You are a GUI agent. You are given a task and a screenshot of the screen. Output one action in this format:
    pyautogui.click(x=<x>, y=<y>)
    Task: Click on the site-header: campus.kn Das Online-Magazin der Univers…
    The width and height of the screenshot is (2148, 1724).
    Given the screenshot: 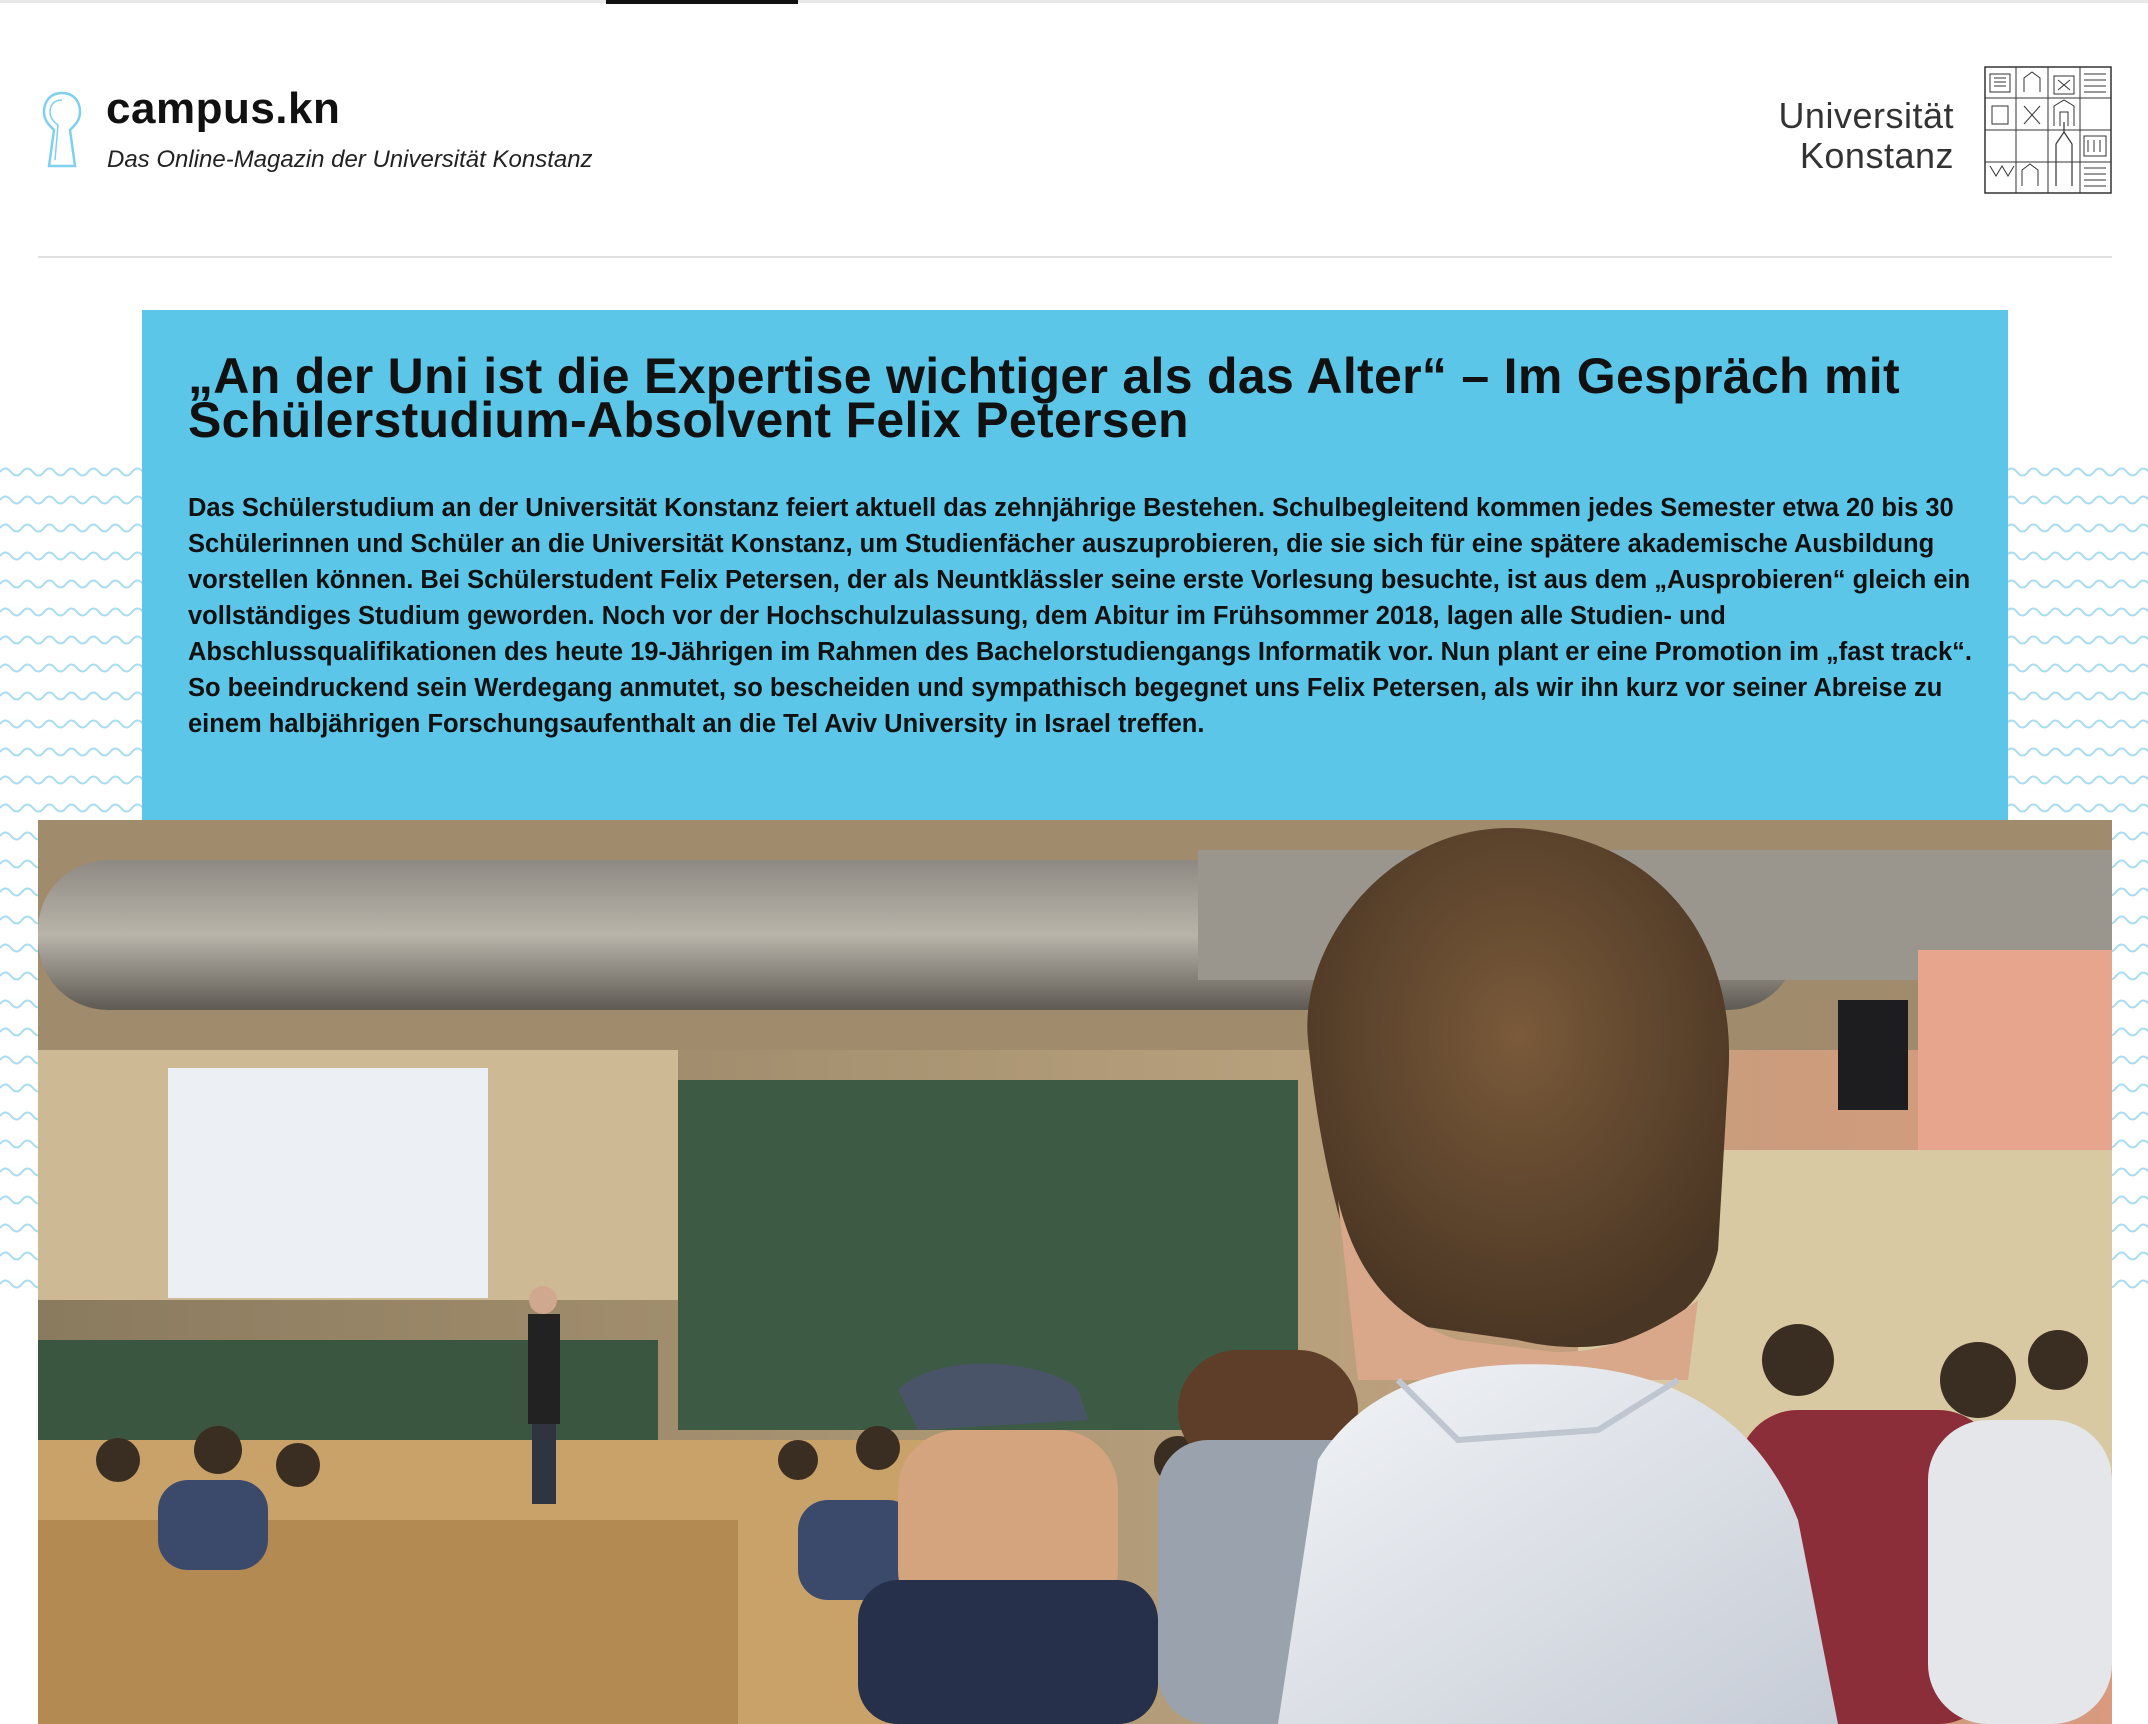 What is the action you would take?
    pyautogui.click(x=1075, y=160)
    